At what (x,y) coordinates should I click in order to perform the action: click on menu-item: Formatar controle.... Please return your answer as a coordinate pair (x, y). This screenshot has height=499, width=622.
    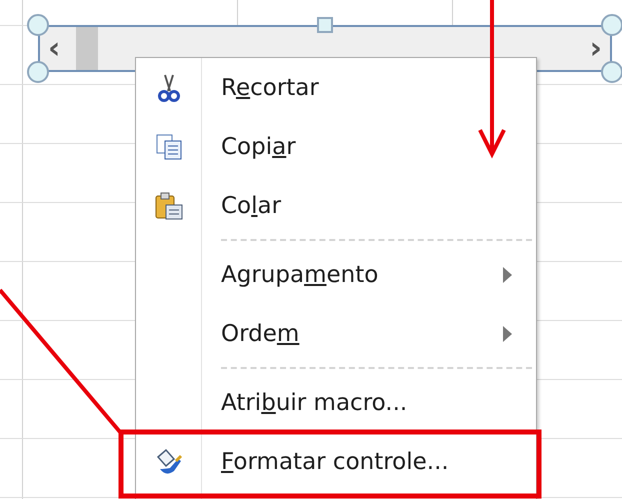
    Looking at the image, I should click on (336, 461).